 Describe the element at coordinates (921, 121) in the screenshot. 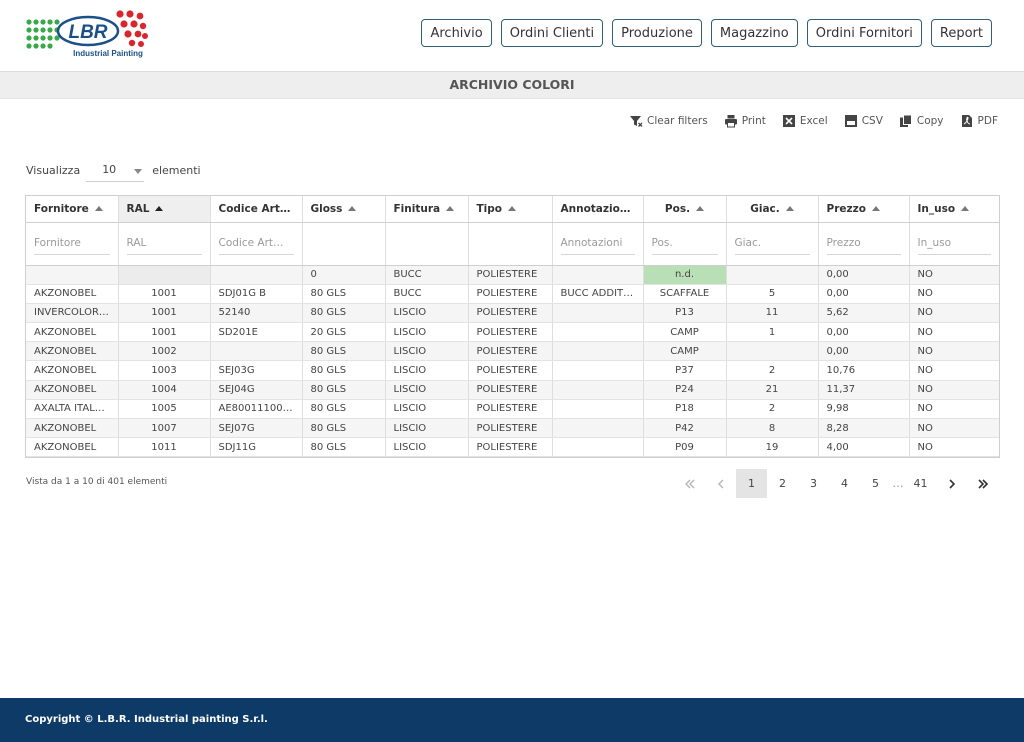

I see `copy-button: Copy` at that location.